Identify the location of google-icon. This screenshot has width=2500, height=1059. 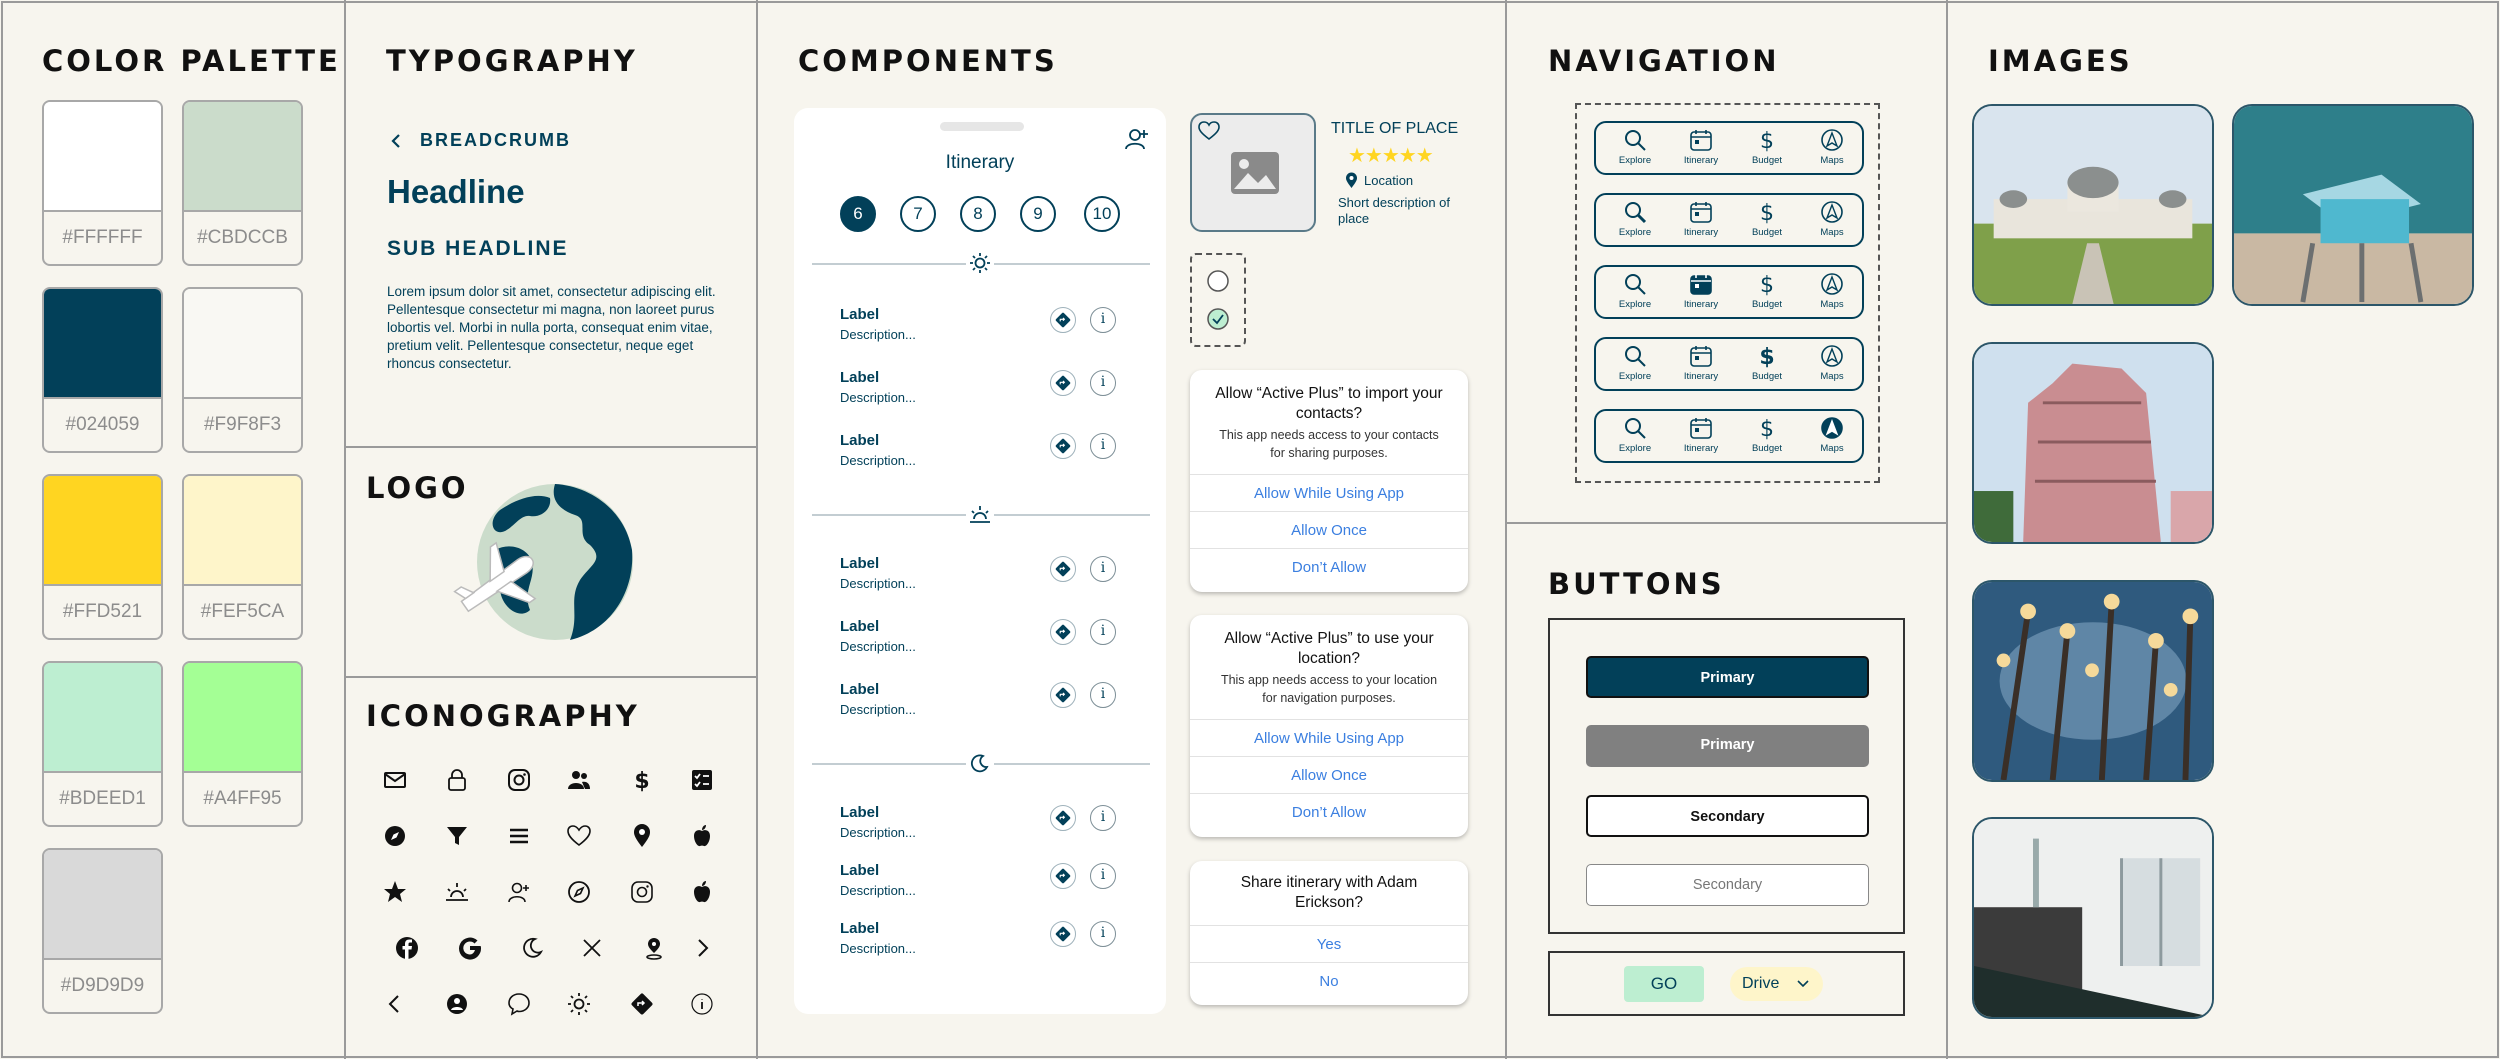
(470, 948).